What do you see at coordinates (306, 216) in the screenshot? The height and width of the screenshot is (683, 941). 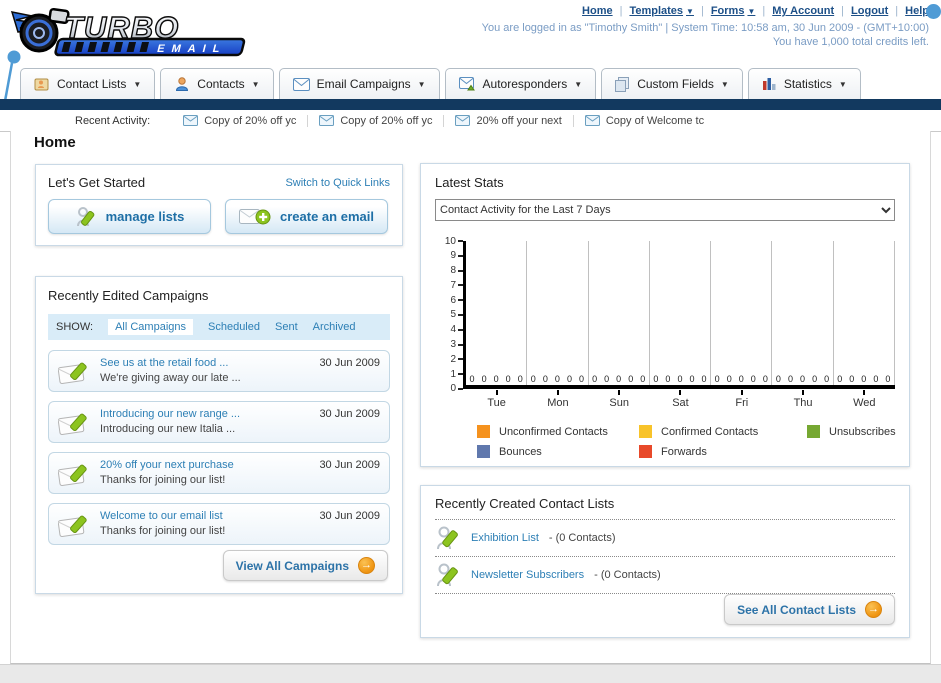 I see `create-email-button: create an email` at bounding box center [306, 216].